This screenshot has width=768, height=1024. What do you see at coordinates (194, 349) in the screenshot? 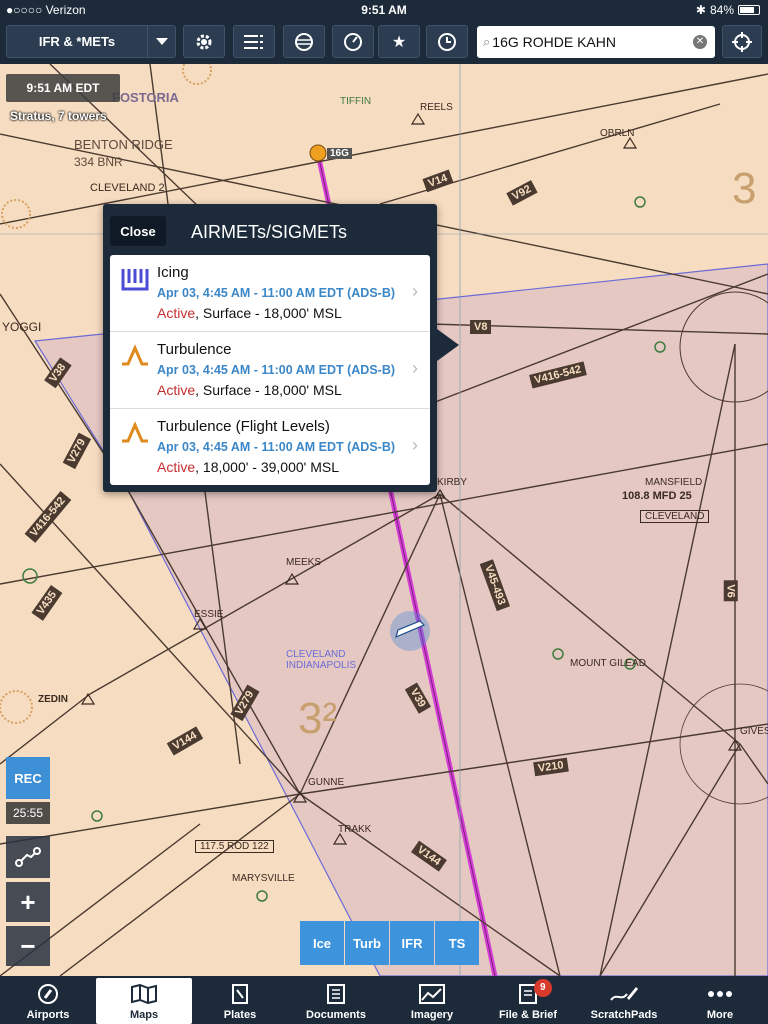
I see `item-name: Turbulence` at bounding box center [194, 349].